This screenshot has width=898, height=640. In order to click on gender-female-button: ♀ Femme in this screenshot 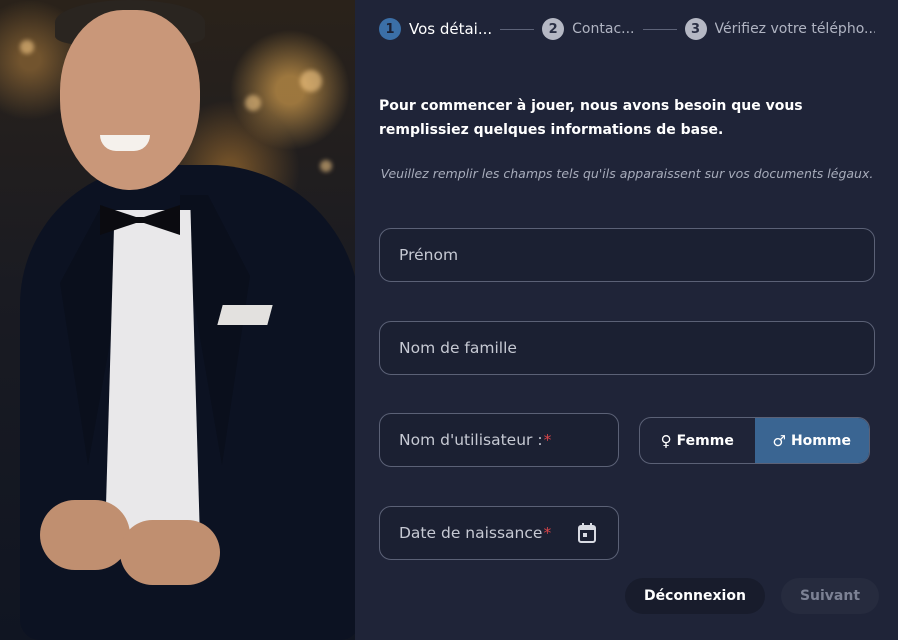, I will do `click(697, 440)`.